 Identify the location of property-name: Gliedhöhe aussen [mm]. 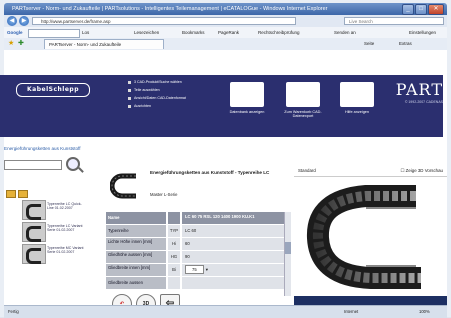
(136, 257).